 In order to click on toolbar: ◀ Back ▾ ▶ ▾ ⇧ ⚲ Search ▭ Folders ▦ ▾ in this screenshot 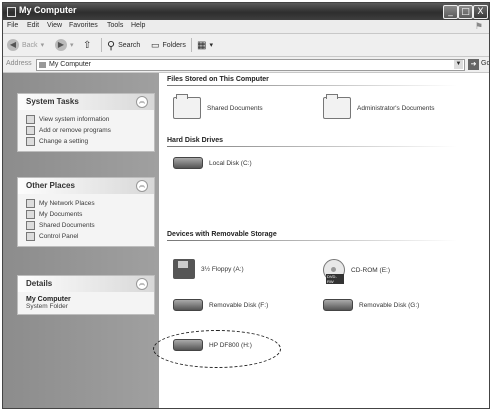, I will do `click(246, 45)`.